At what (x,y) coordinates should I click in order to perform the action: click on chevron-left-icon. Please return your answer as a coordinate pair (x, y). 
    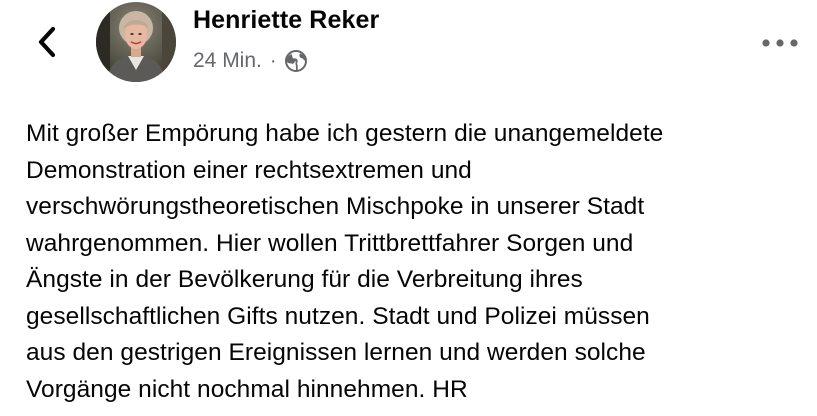
    Looking at the image, I should click on (47, 42).